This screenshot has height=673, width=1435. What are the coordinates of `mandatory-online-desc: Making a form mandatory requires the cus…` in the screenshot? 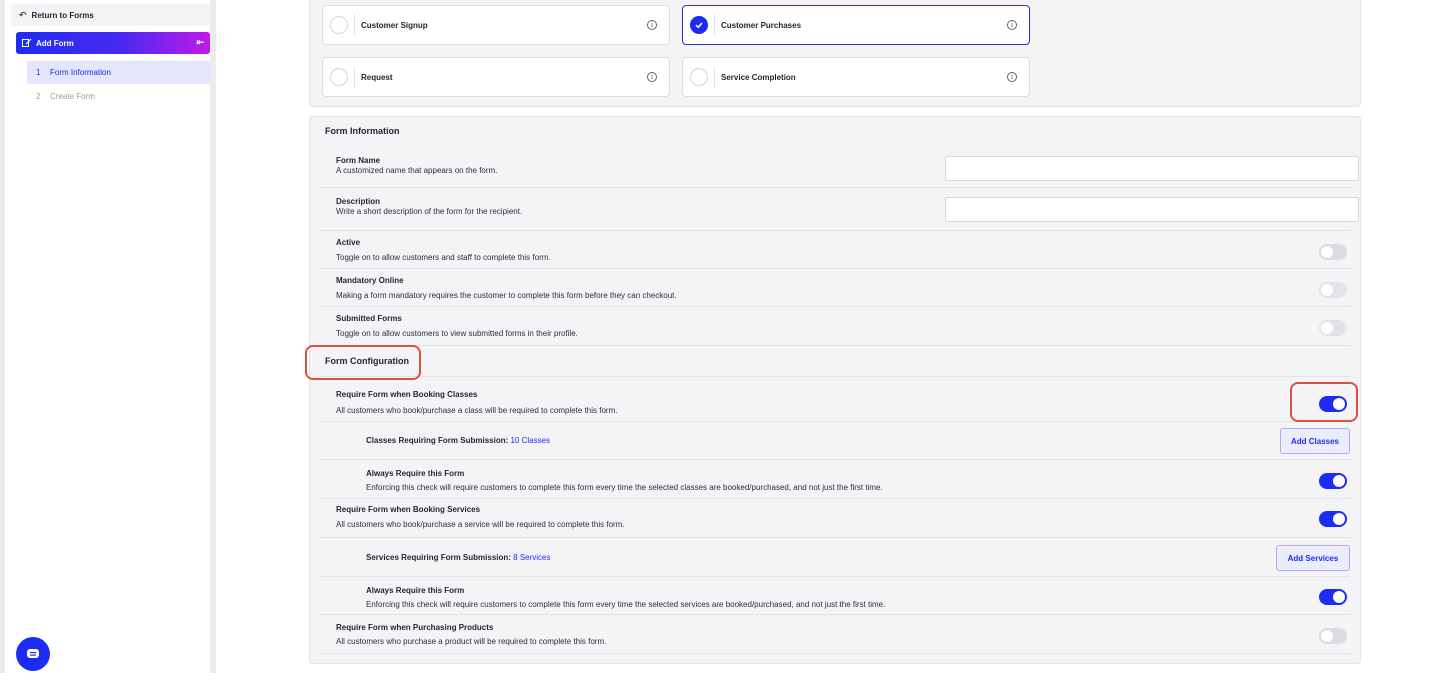 It's located at (506, 295).